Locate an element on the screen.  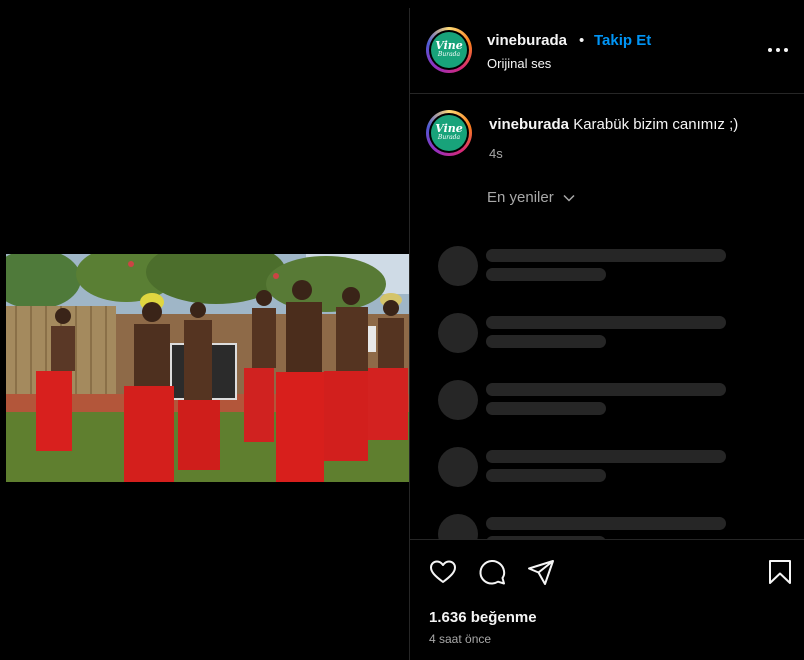
chevron-down-icon is located at coordinates (569, 198).